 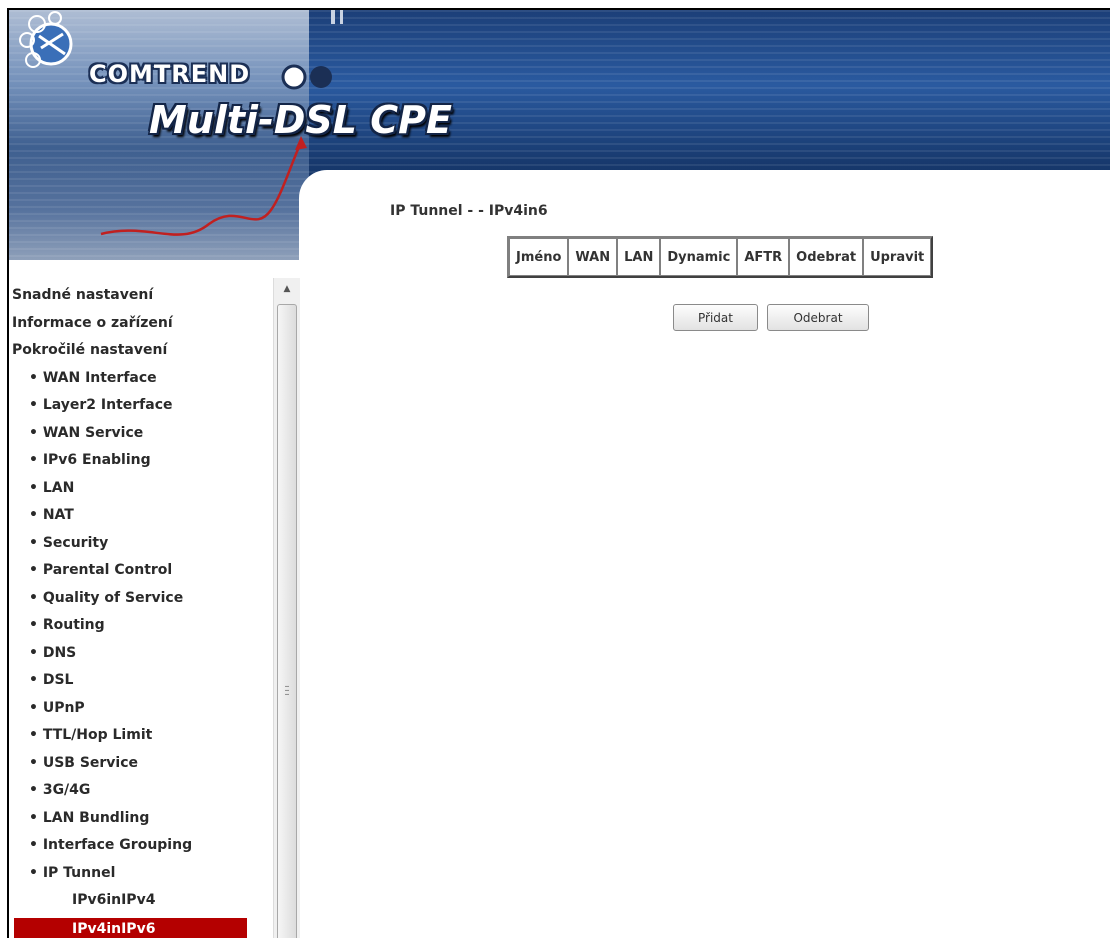 I want to click on sidebar-item-ttl-hop-limit: TTL/Hop Limit, so click(x=140, y=736).